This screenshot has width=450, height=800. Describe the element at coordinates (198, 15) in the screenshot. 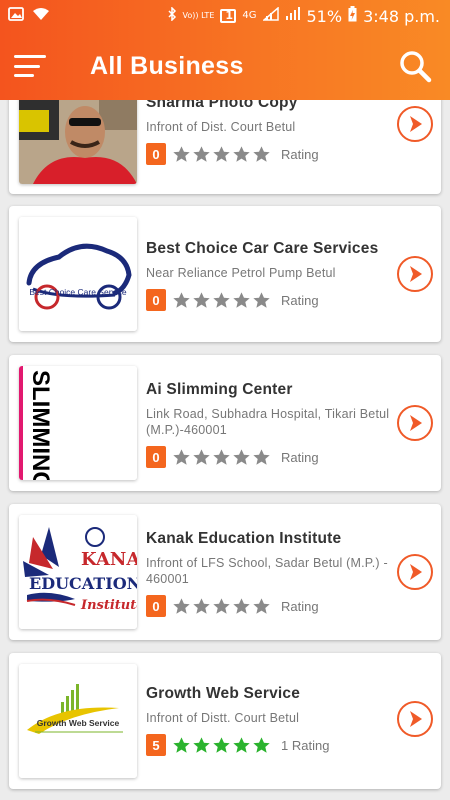

I see `volte-label: Vo)) LTE` at that location.